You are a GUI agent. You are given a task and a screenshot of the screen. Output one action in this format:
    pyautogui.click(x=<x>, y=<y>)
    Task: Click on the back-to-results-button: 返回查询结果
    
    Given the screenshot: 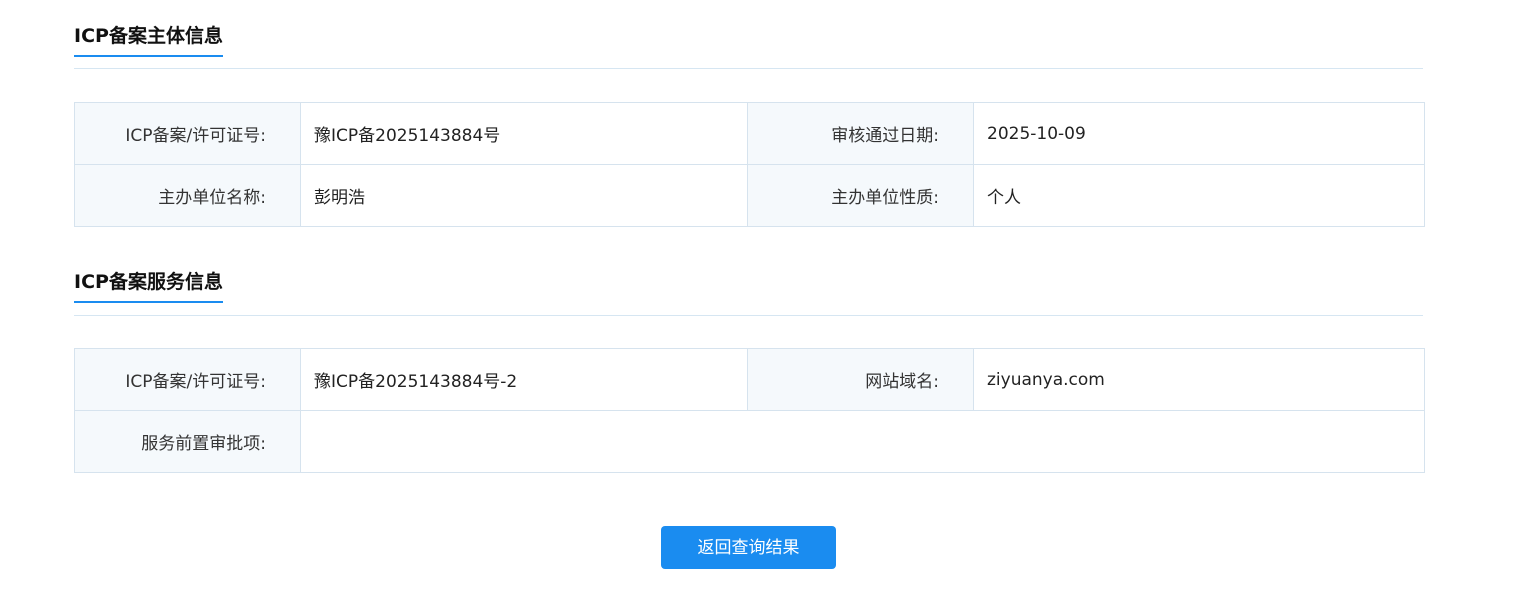 What is the action you would take?
    pyautogui.click(x=748, y=547)
    